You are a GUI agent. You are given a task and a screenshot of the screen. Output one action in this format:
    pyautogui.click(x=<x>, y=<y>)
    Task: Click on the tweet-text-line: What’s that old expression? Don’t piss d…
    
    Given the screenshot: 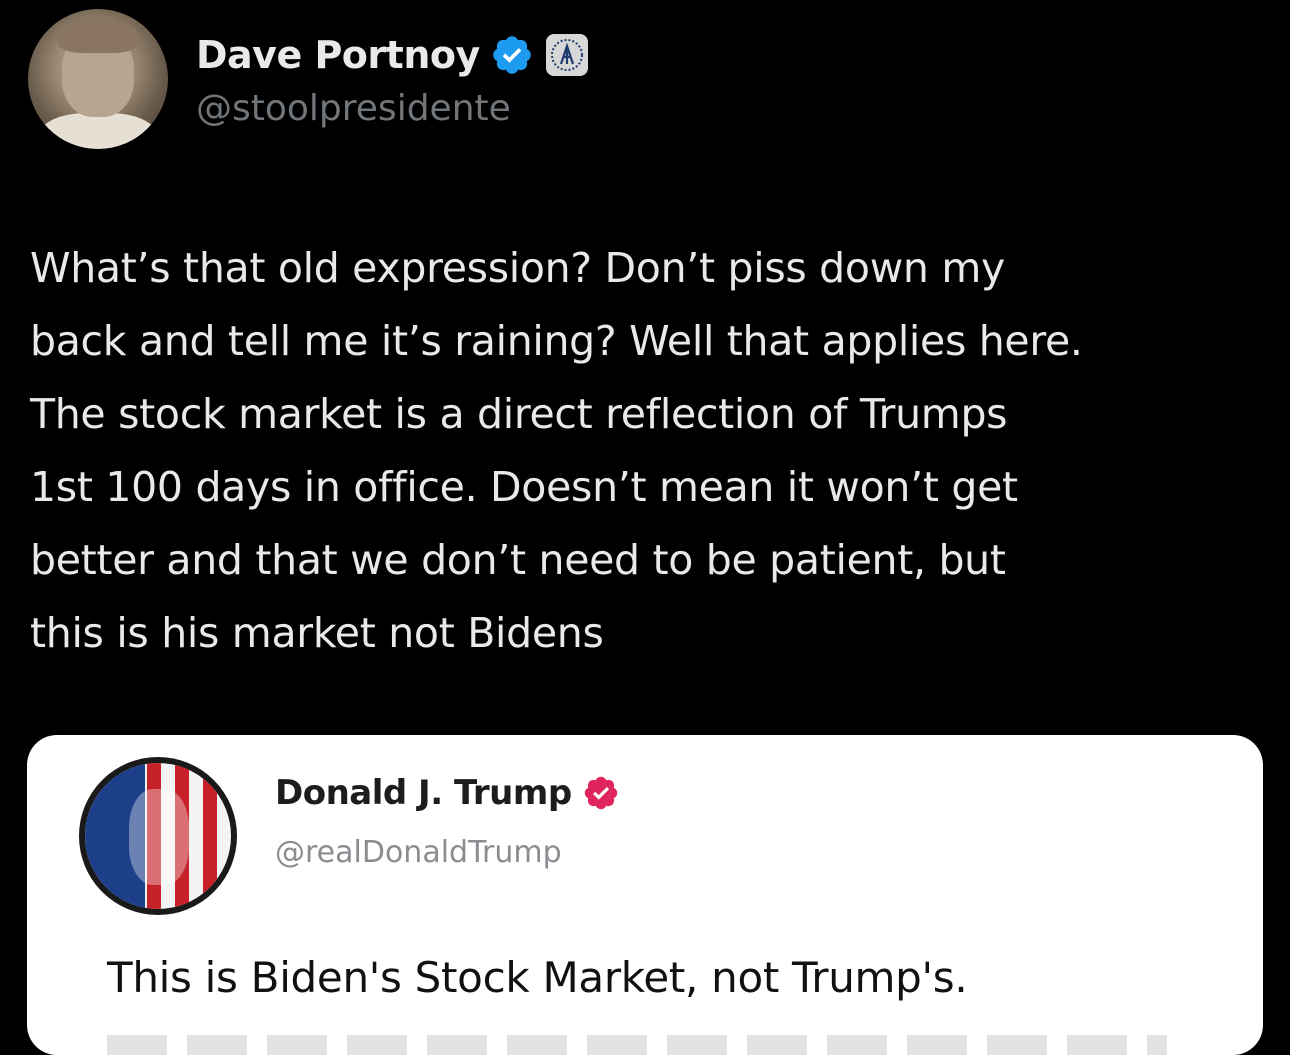 What is the action you would take?
    pyautogui.click(x=517, y=268)
    